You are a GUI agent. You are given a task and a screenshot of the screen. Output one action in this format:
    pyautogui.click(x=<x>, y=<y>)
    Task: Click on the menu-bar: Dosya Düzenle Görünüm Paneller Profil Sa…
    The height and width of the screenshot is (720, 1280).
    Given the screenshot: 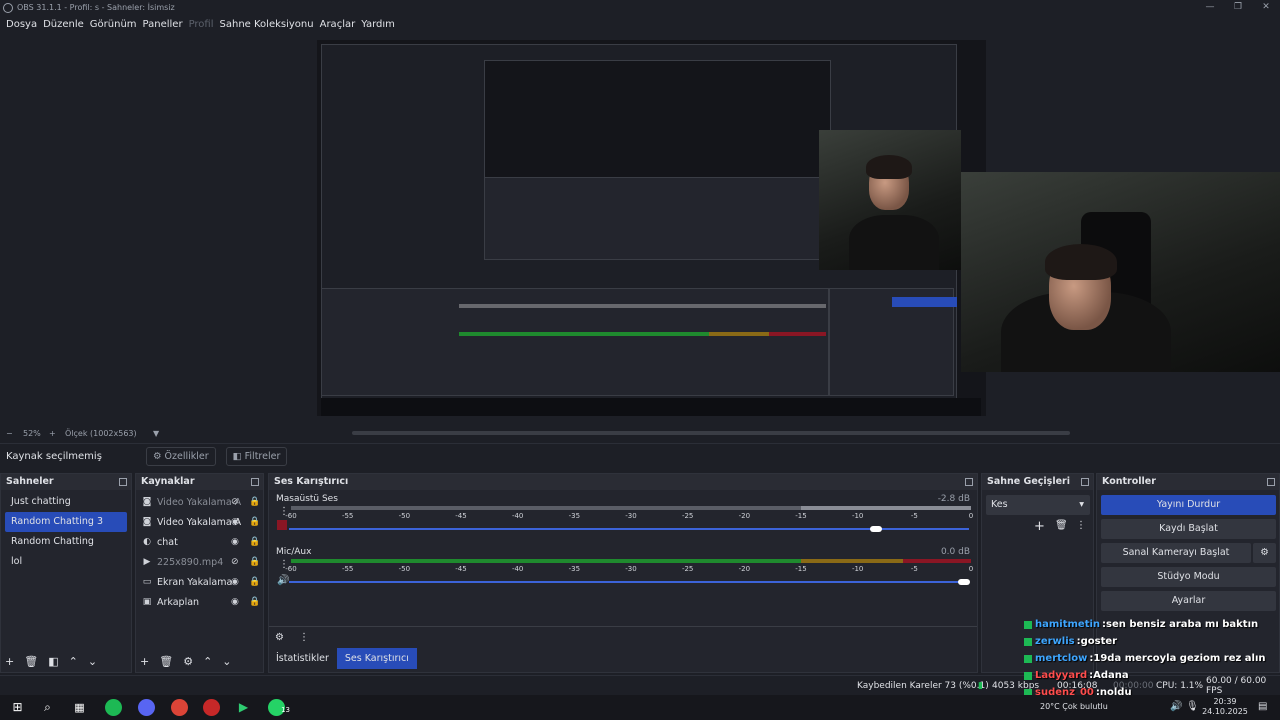 What is the action you would take?
    pyautogui.click(x=640, y=24)
    